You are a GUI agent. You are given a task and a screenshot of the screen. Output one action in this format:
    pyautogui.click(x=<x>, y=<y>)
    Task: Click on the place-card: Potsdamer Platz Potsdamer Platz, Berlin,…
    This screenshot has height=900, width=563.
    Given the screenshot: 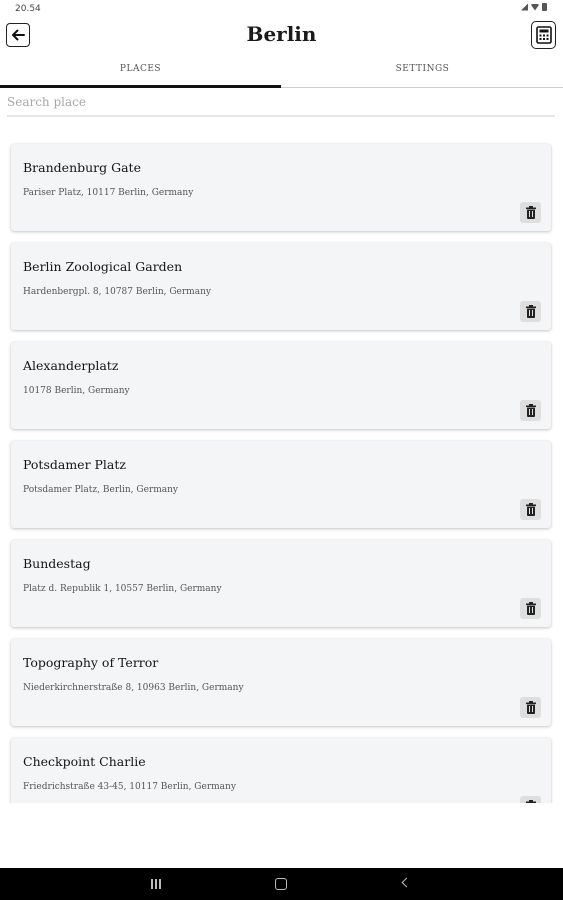 What is the action you would take?
    pyautogui.click(x=281, y=484)
    